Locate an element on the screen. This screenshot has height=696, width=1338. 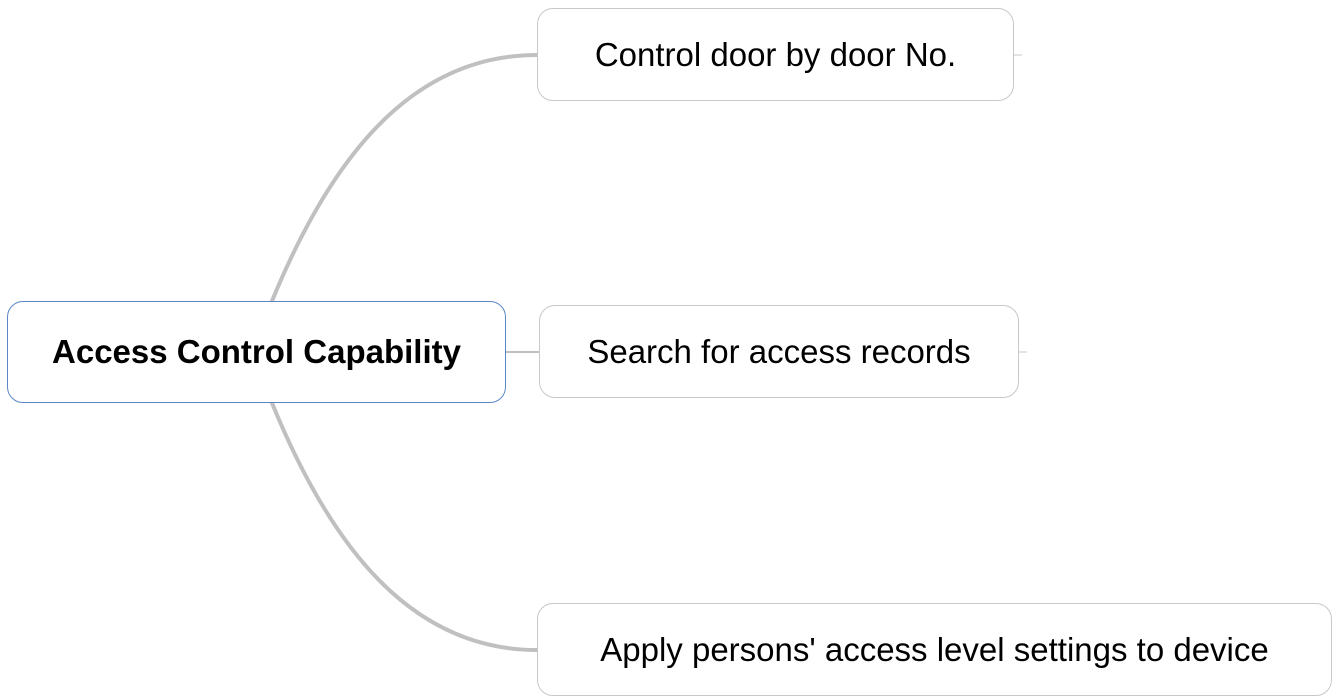
branch-node-search-access-records: Search for access records is located at coordinates (779, 351).